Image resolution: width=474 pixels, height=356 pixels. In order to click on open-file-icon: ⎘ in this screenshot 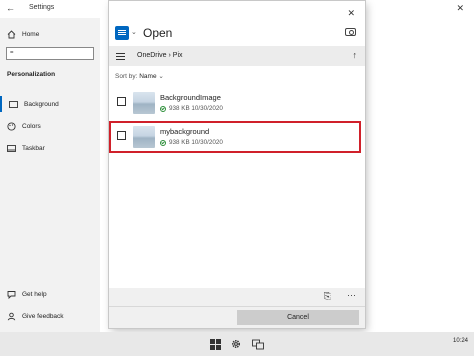, I will do `click(327, 296)`.